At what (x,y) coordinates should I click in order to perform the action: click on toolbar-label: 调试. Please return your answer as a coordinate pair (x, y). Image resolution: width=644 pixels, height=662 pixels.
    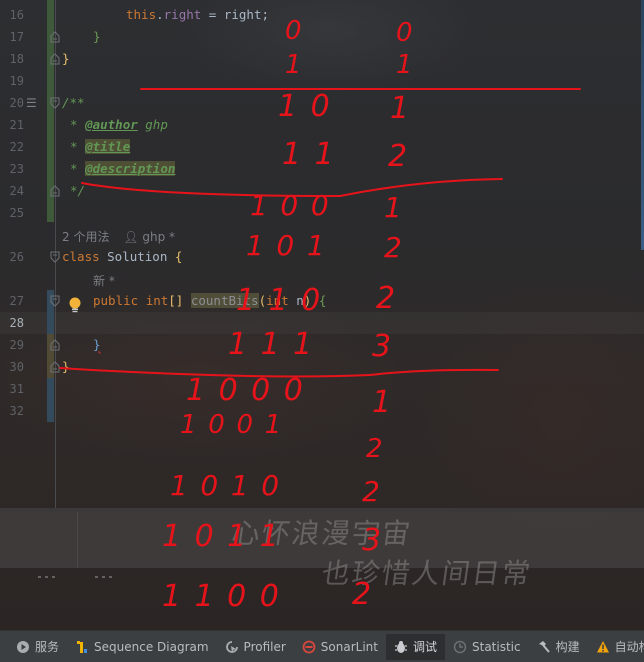
    Looking at the image, I should click on (424, 647).